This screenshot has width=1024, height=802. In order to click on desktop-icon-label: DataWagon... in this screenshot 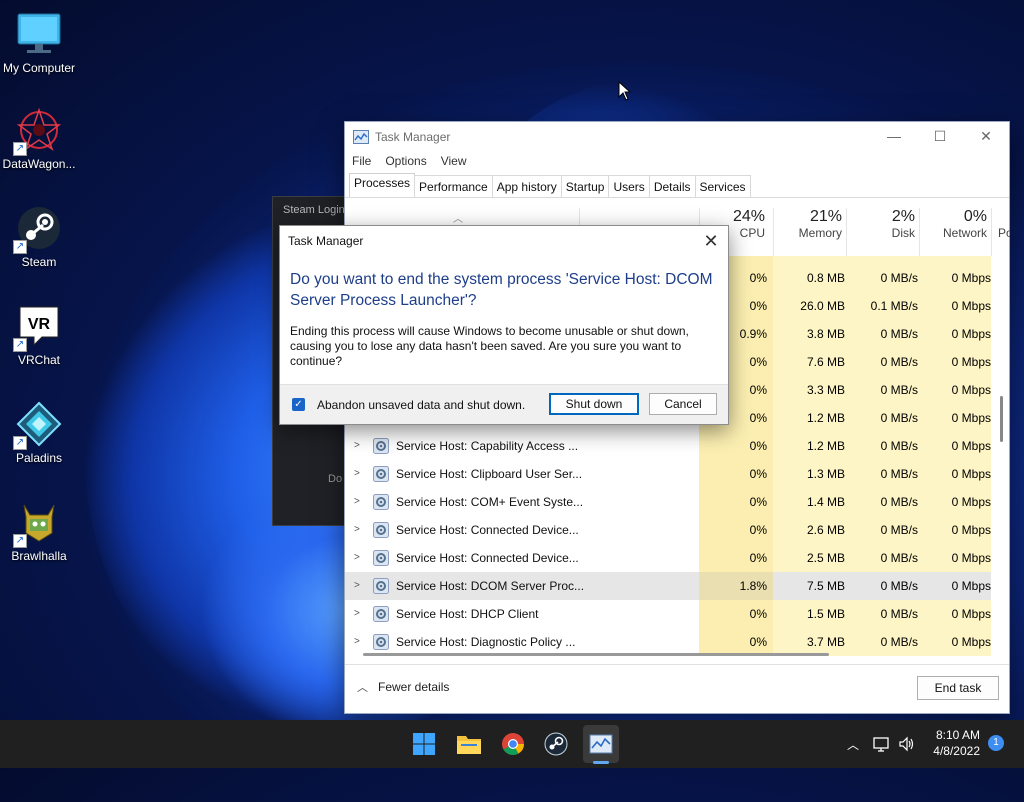, I will do `click(39, 164)`.